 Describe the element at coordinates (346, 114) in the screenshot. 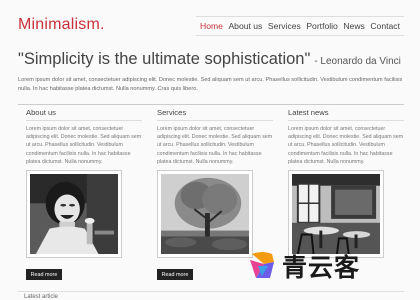

I see `column-title: Latest news` at that location.